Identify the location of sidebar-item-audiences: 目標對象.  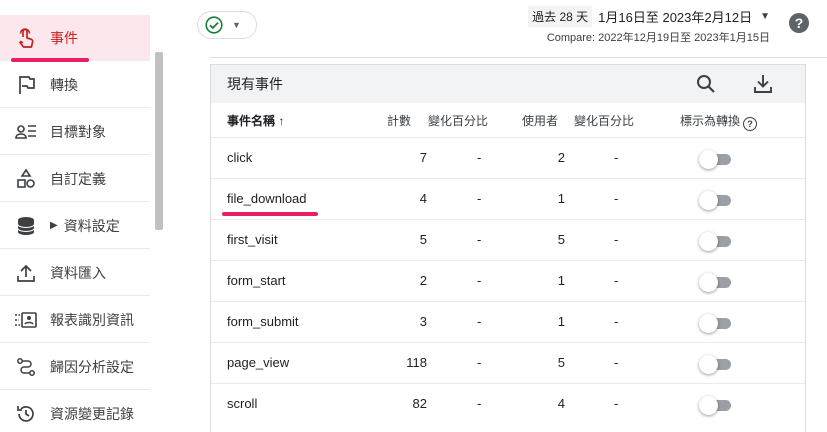
(75, 132).